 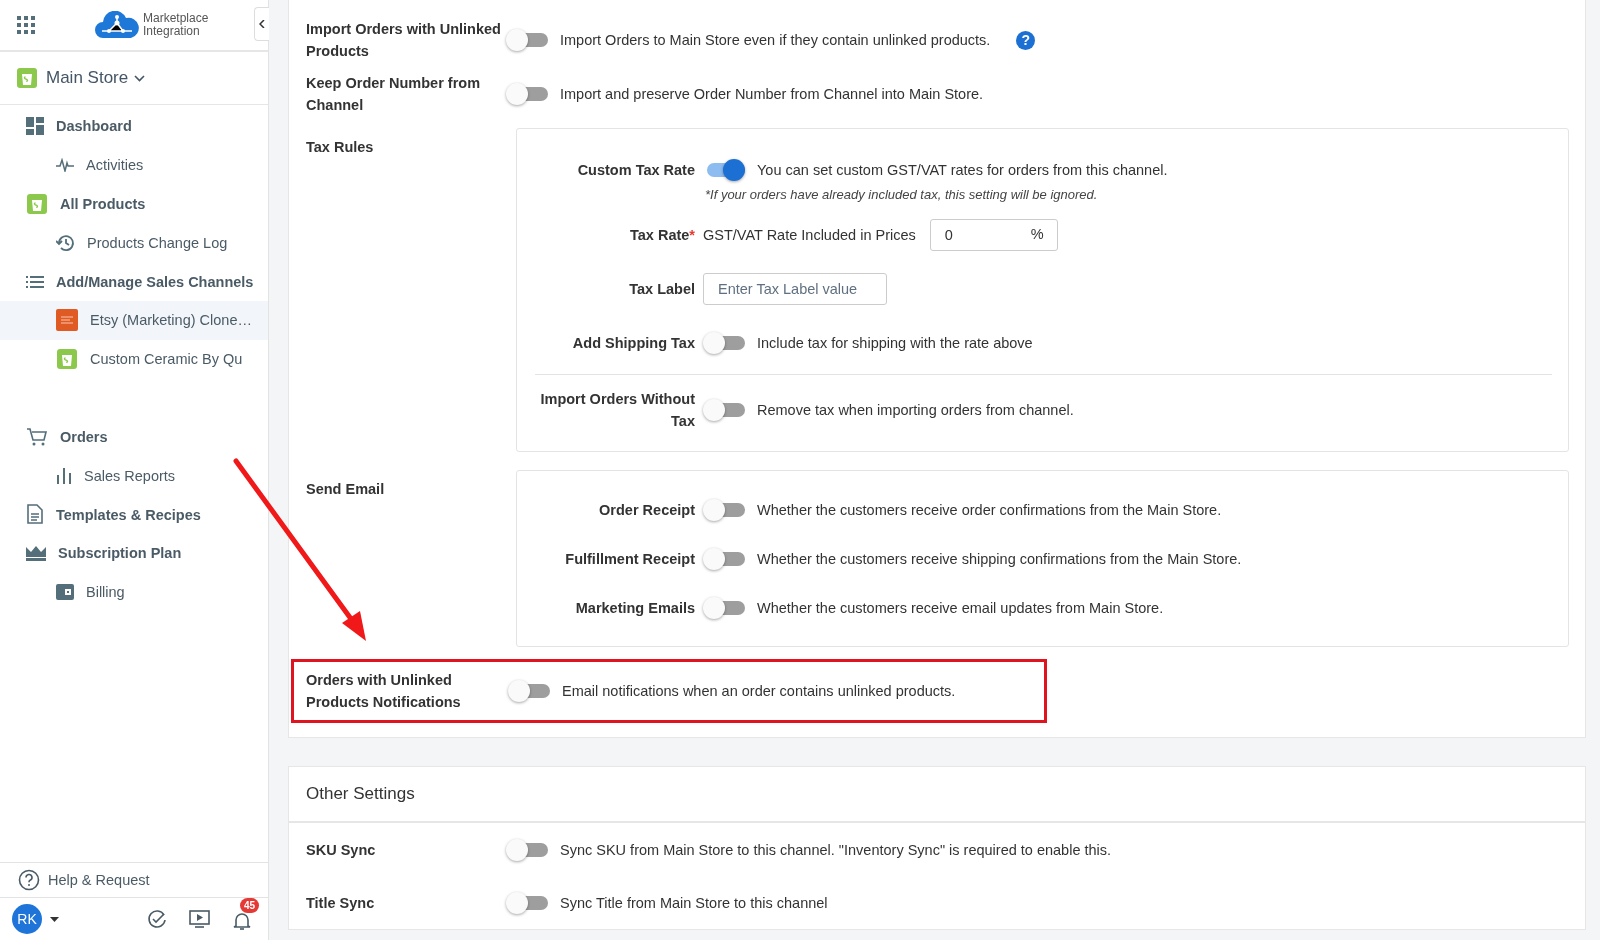 What do you see at coordinates (895, 343) in the screenshot?
I see `setting-description: Include tax for shipping with the rate above` at bounding box center [895, 343].